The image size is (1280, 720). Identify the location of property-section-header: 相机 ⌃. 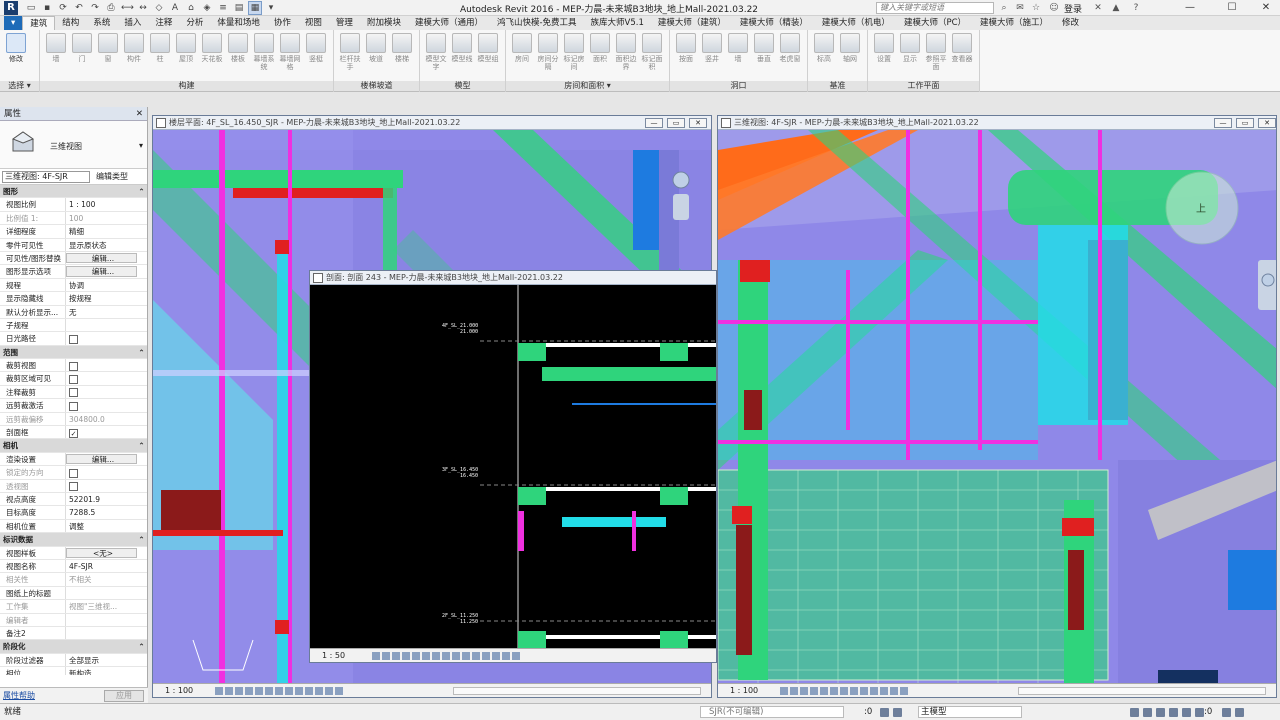
(73, 446).